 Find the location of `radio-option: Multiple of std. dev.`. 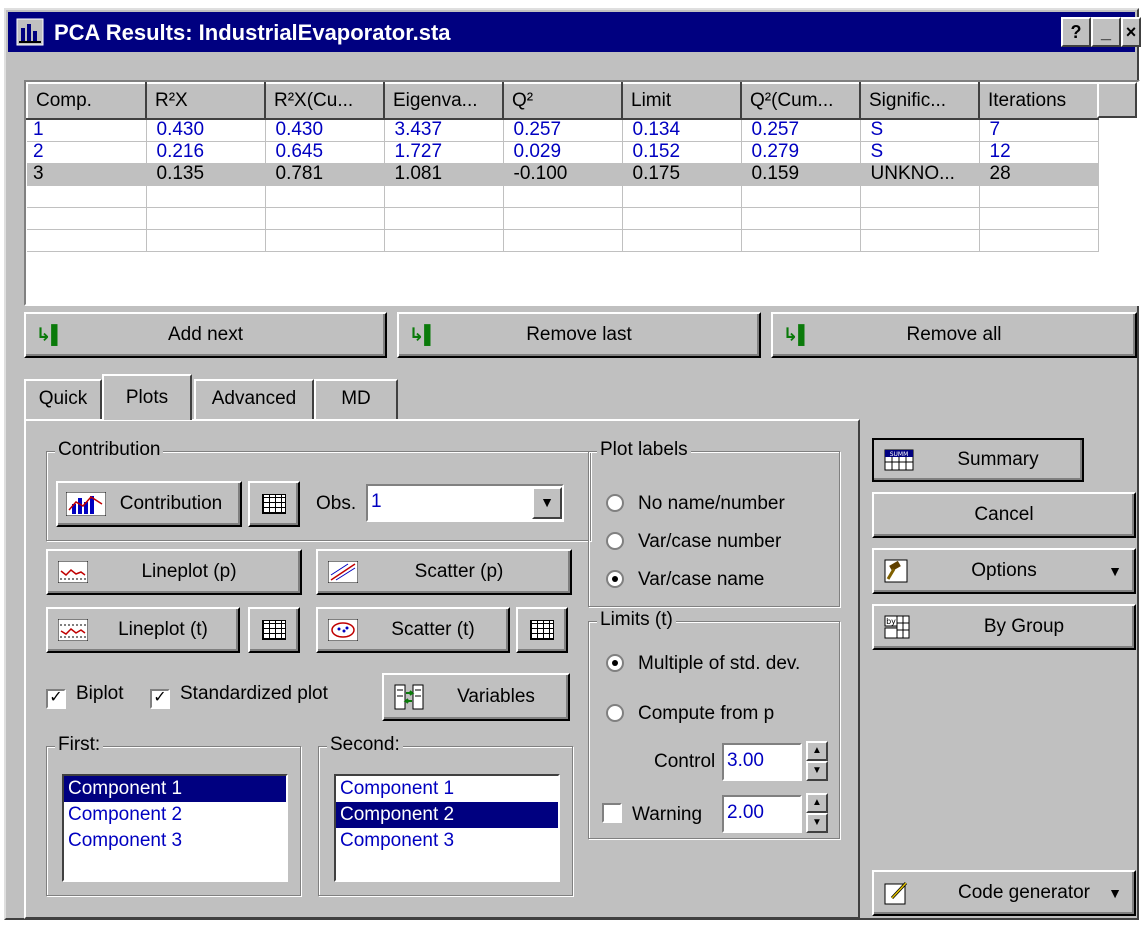

radio-option: Multiple of std. dev. is located at coordinates (703, 664).